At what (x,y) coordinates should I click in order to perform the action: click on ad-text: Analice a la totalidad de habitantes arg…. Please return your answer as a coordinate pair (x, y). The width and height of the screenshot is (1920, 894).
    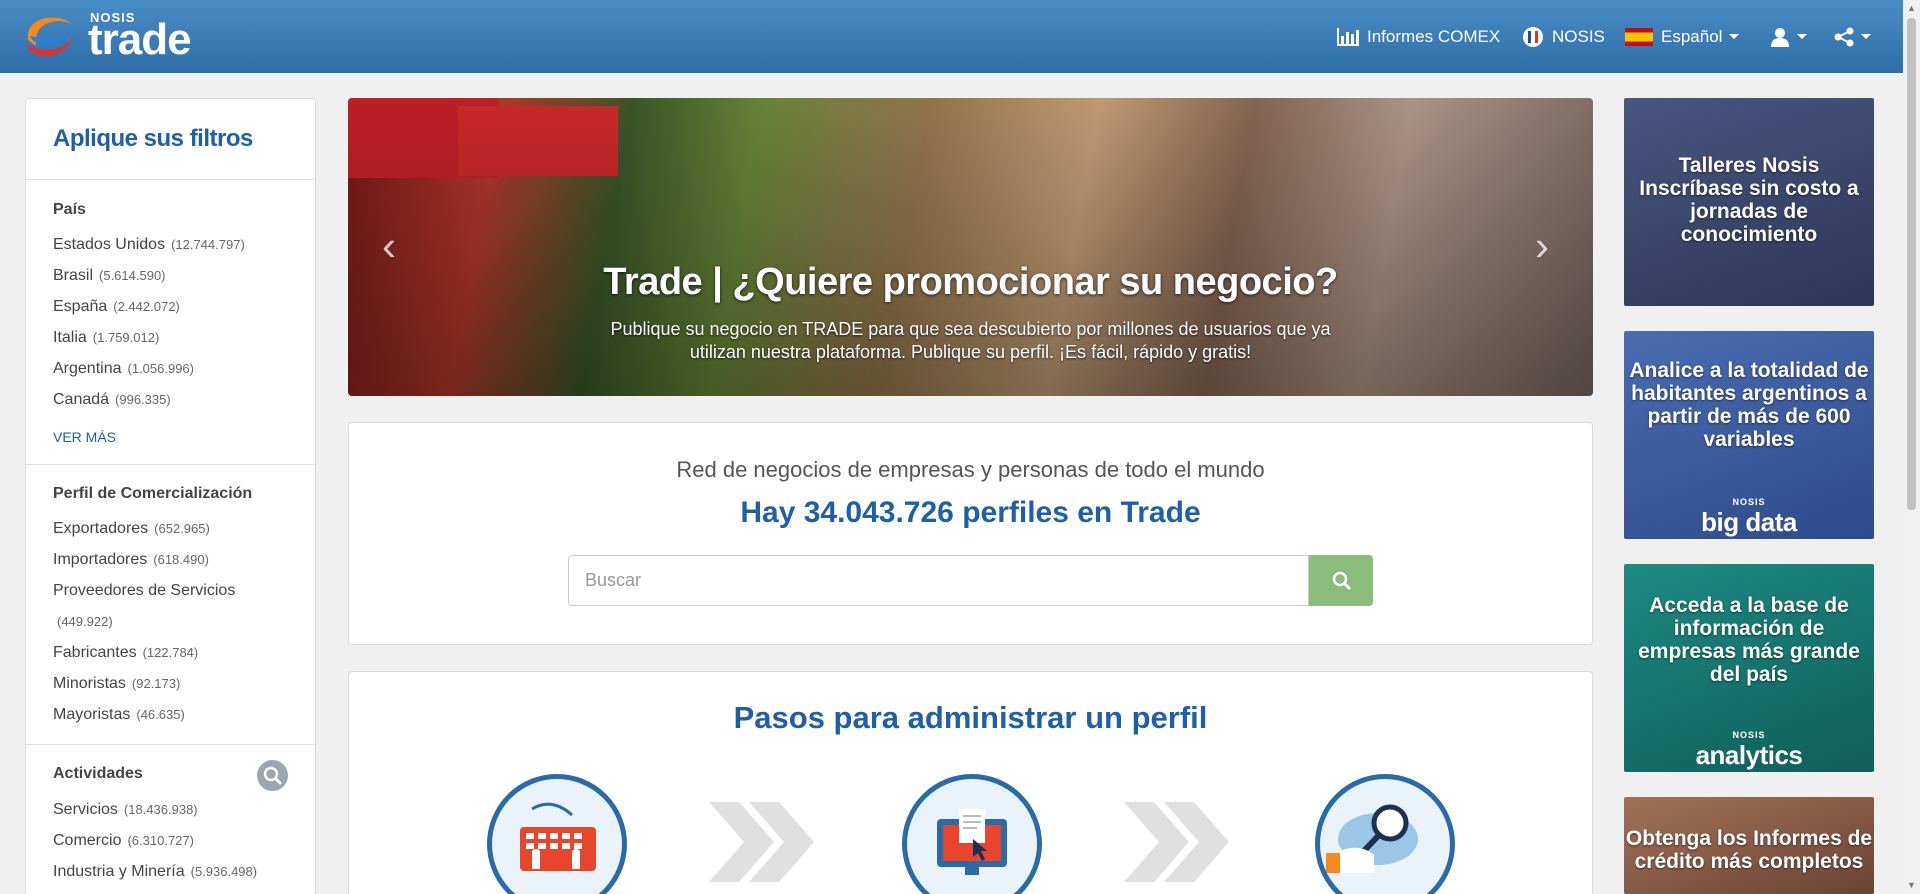
    Looking at the image, I should click on (1749, 405).